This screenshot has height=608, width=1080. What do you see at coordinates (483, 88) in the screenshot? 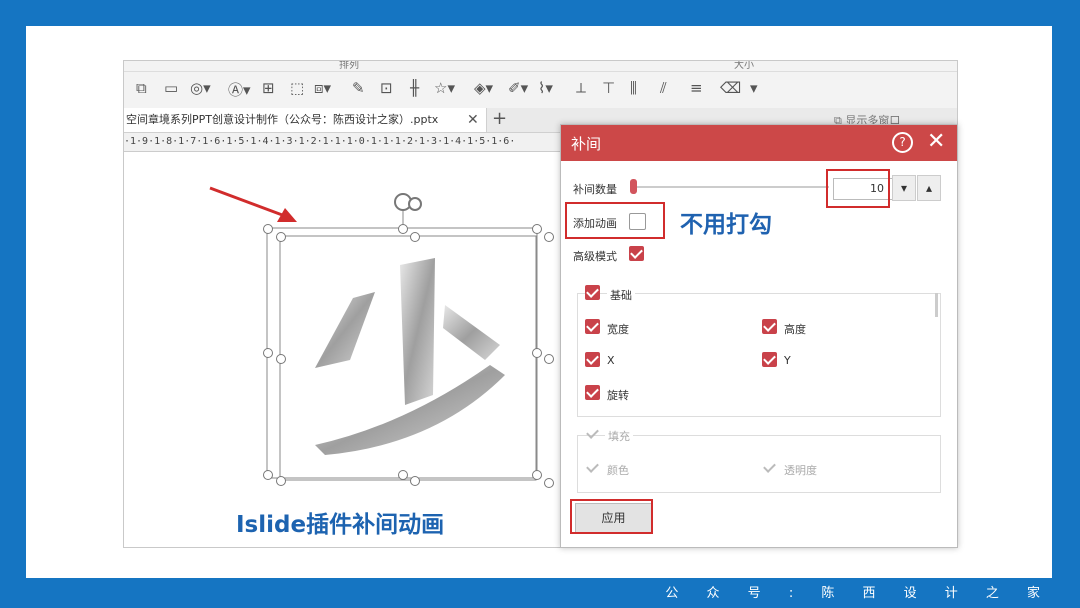
I see `bucket-icon: ◈▾` at bounding box center [483, 88].